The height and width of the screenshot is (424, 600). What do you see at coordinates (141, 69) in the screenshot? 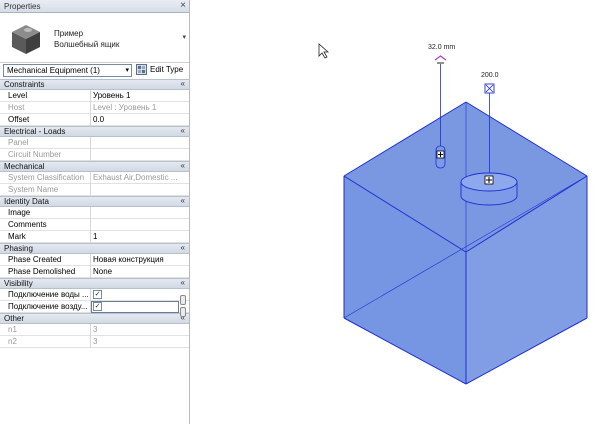
I see `edit-type-icon` at bounding box center [141, 69].